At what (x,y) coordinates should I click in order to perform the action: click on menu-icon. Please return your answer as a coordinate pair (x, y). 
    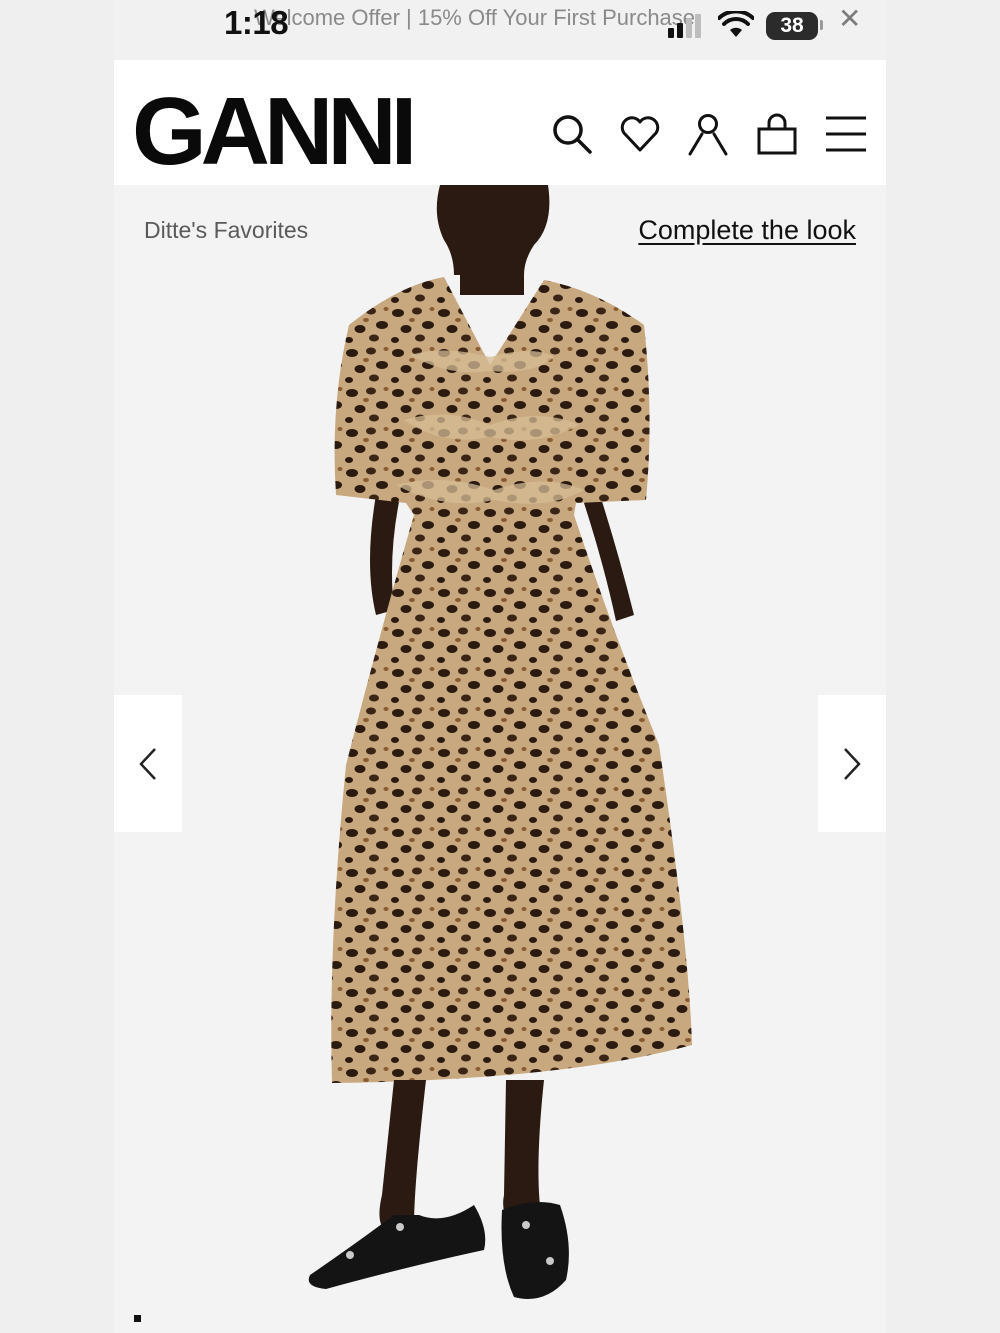
    Looking at the image, I should click on (846, 134).